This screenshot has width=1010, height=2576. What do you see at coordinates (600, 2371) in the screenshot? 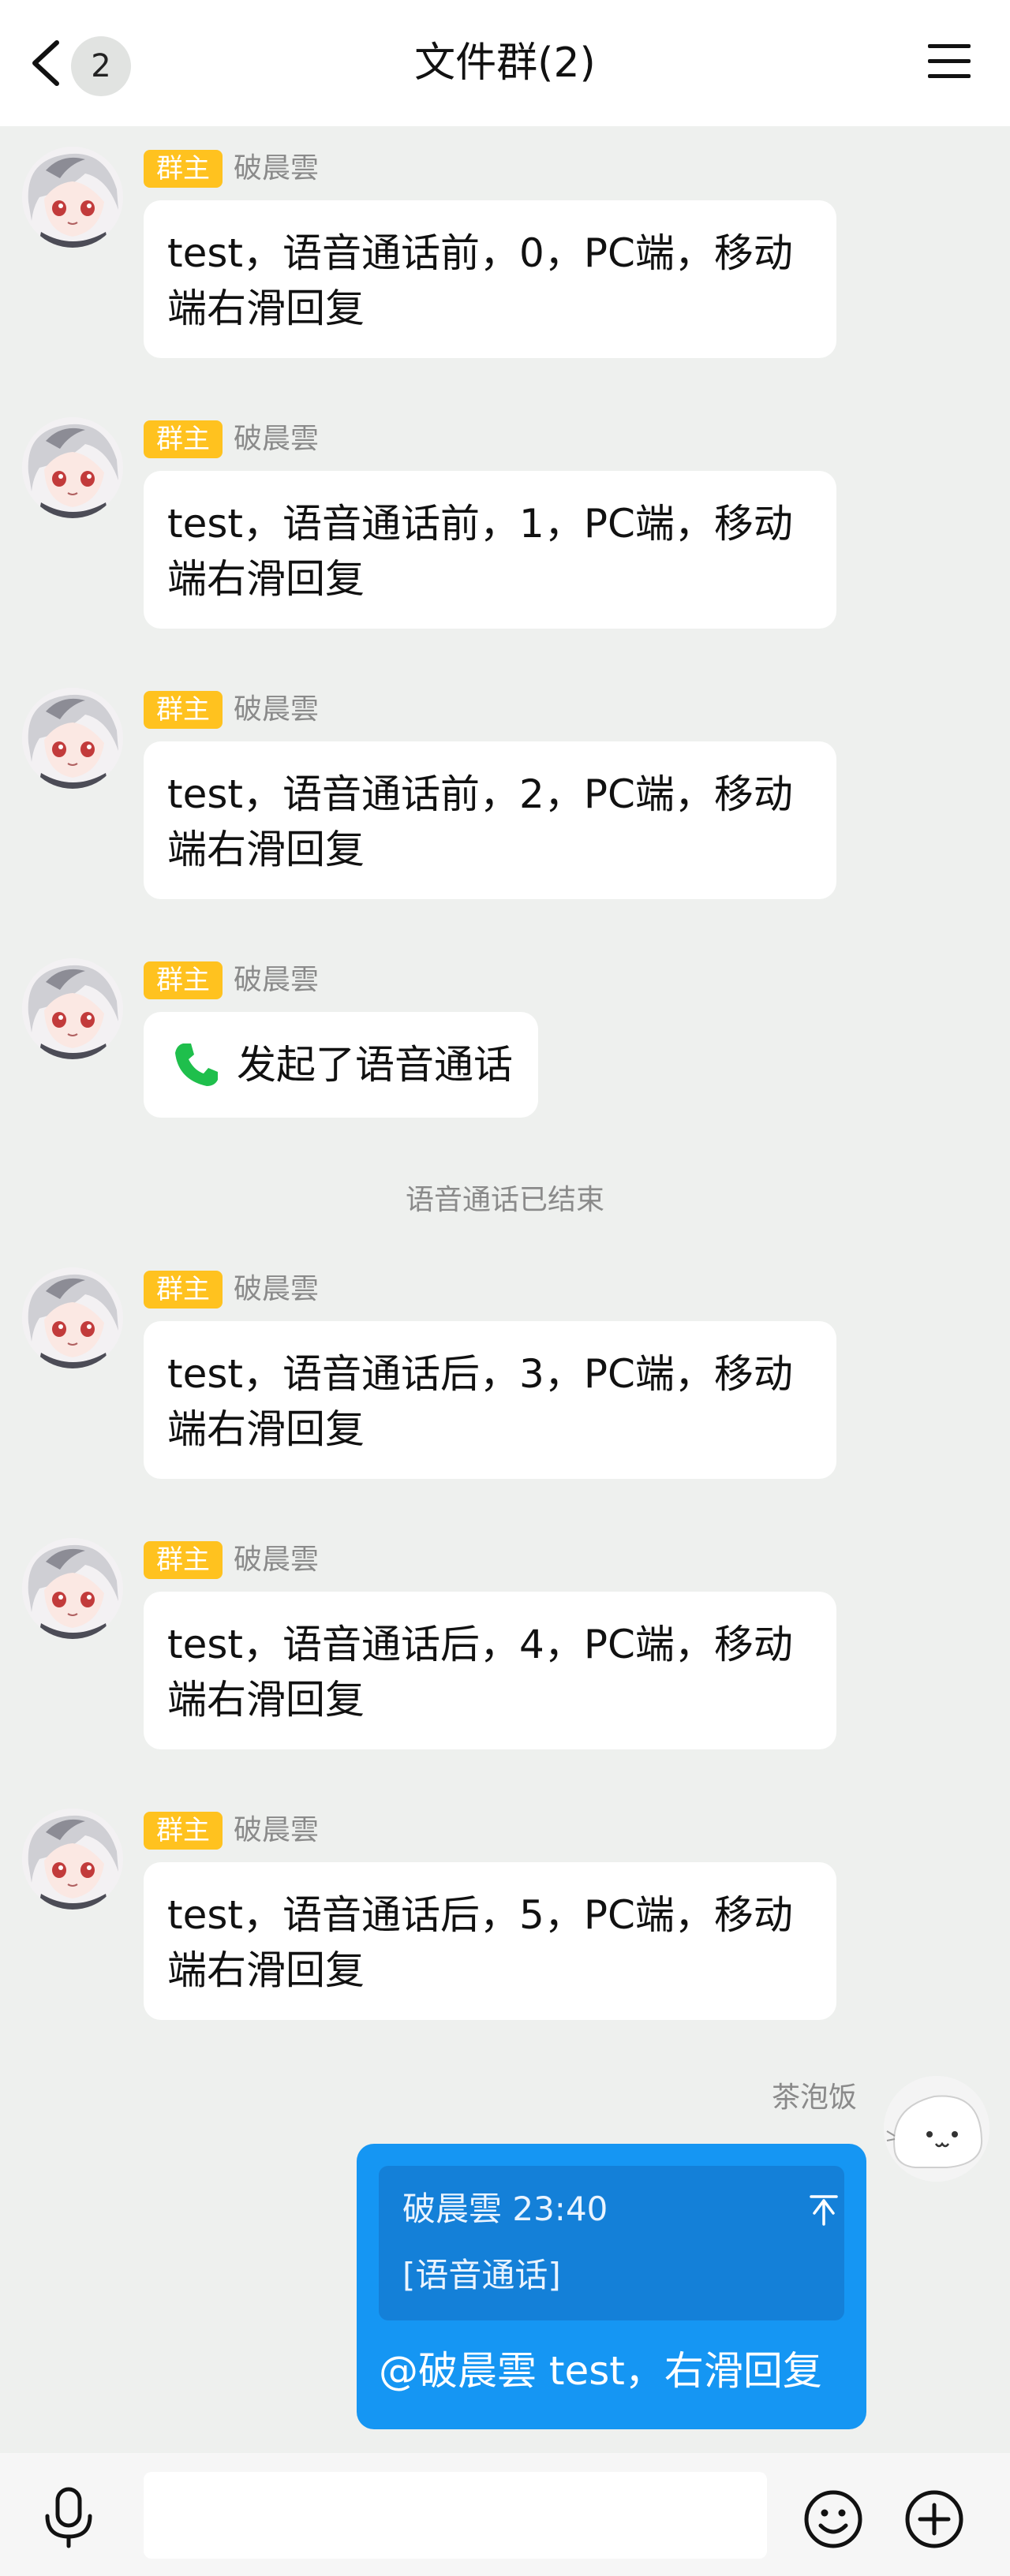
I see `reply-text: @破晨雲 test，右滑回复` at bounding box center [600, 2371].